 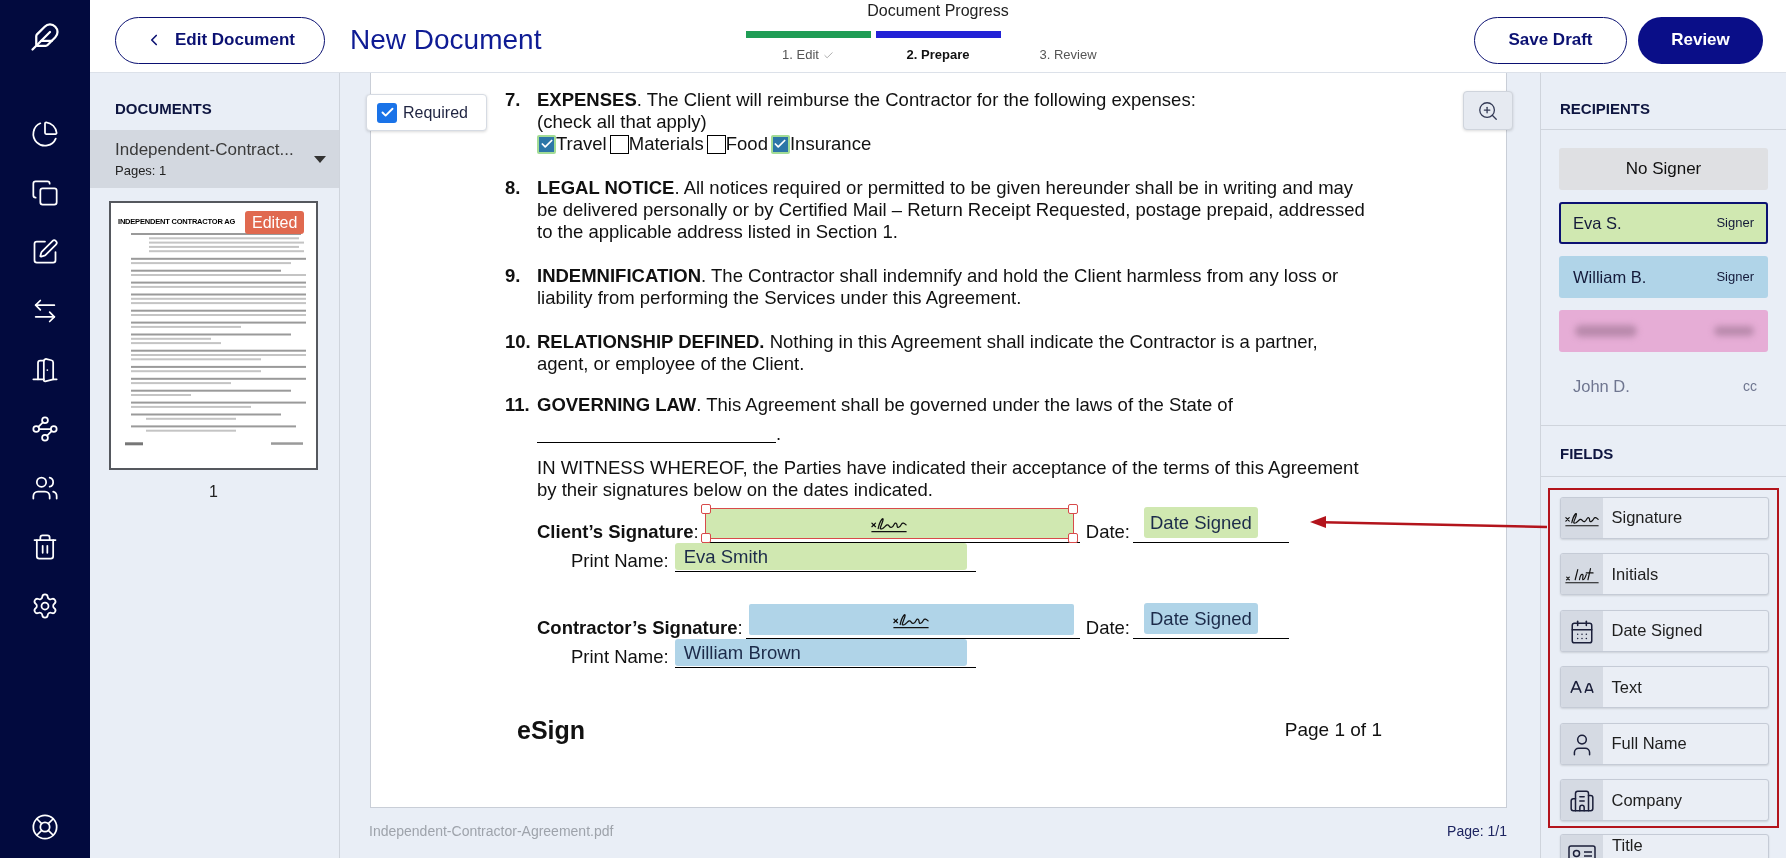 I want to click on caret-down-icon, so click(x=320, y=159).